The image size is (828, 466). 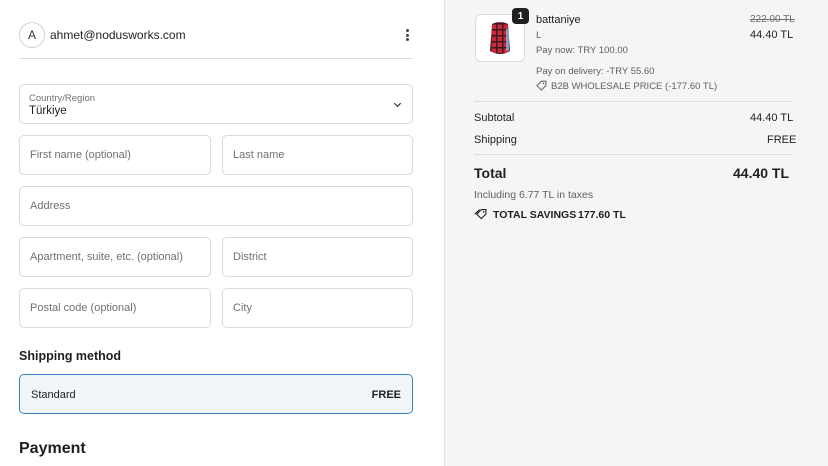 What do you see at coordinates (539, 35) in the screenshot?
I see `product-variant: L` at bounding box center [539, 35].